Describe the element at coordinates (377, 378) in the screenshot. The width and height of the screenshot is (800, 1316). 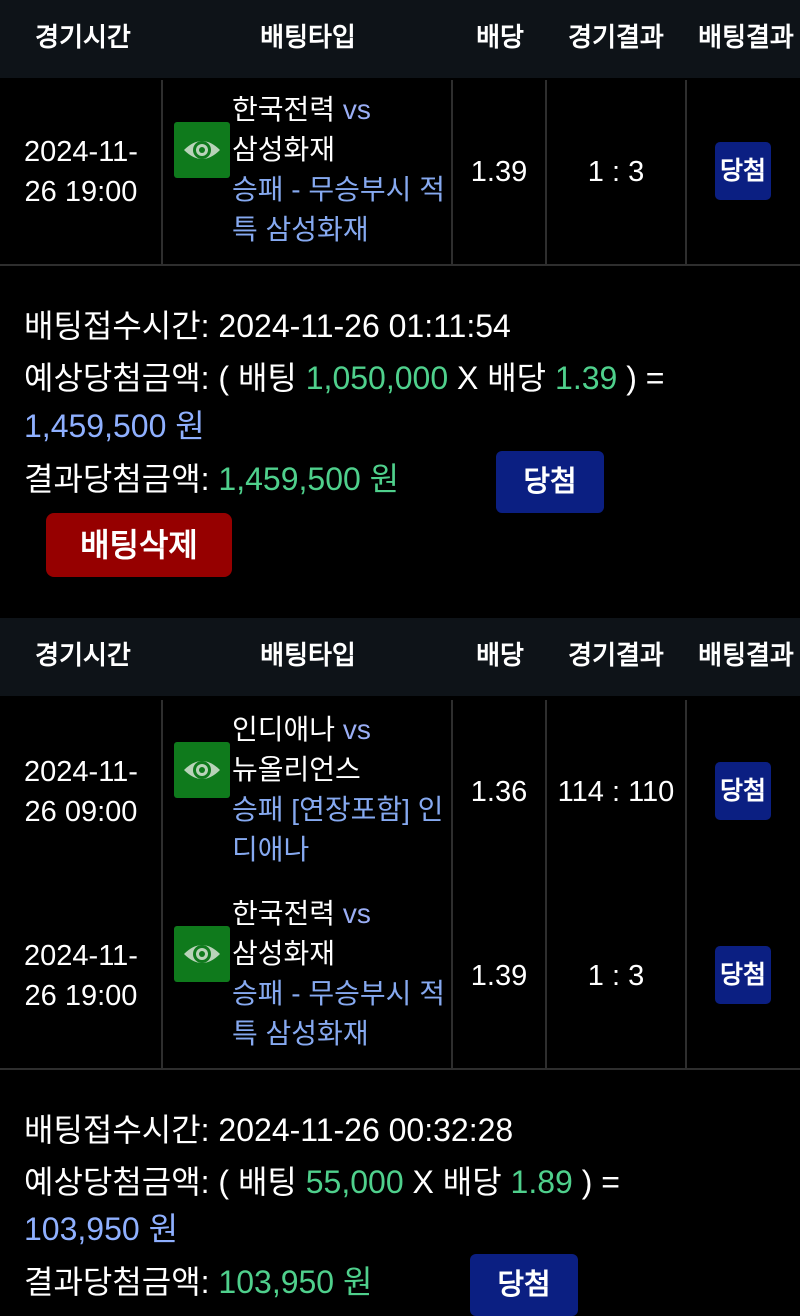
I see `stake: 1,050,000` at that location.